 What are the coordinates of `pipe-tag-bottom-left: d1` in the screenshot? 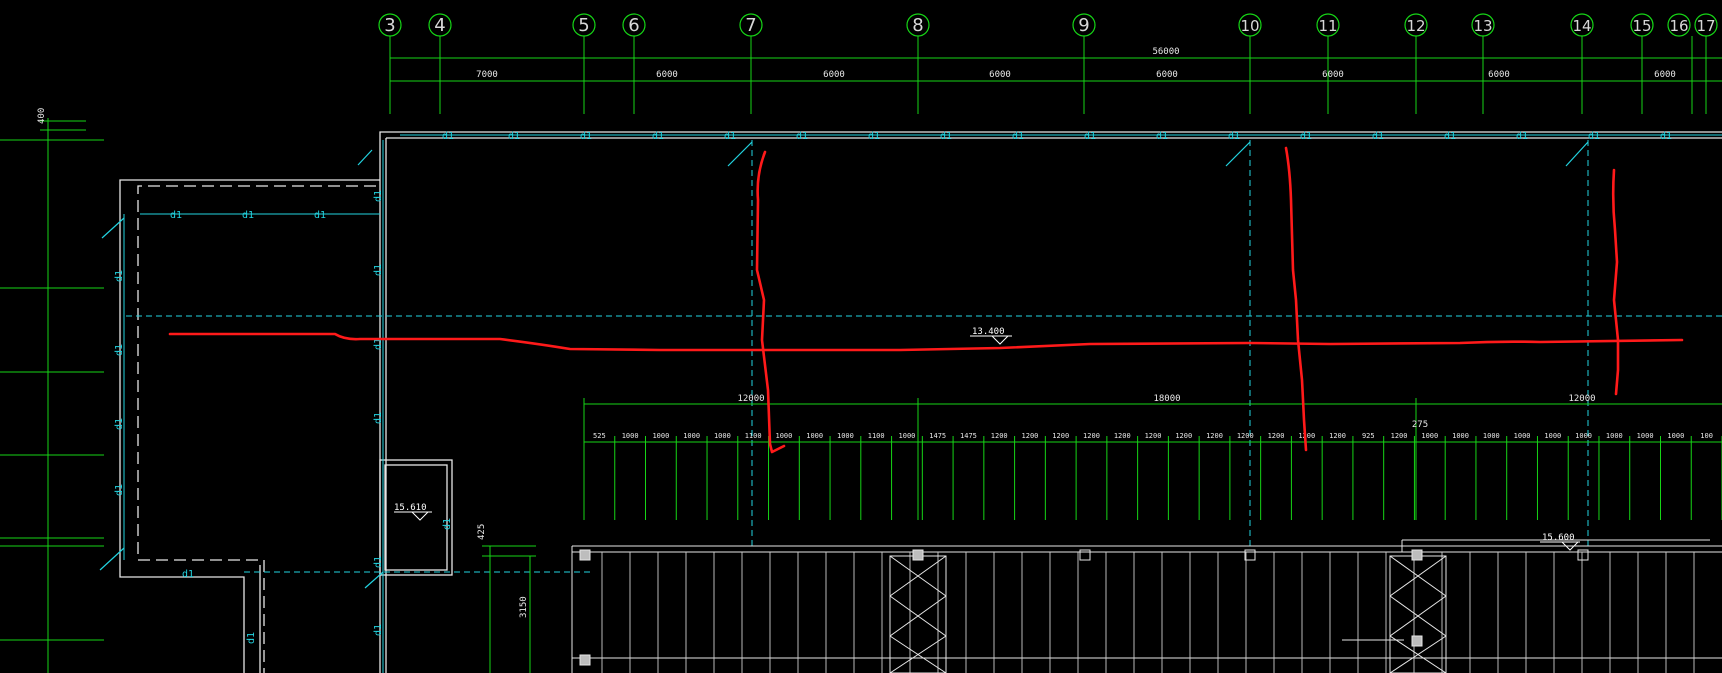 It's located at (188, 574).